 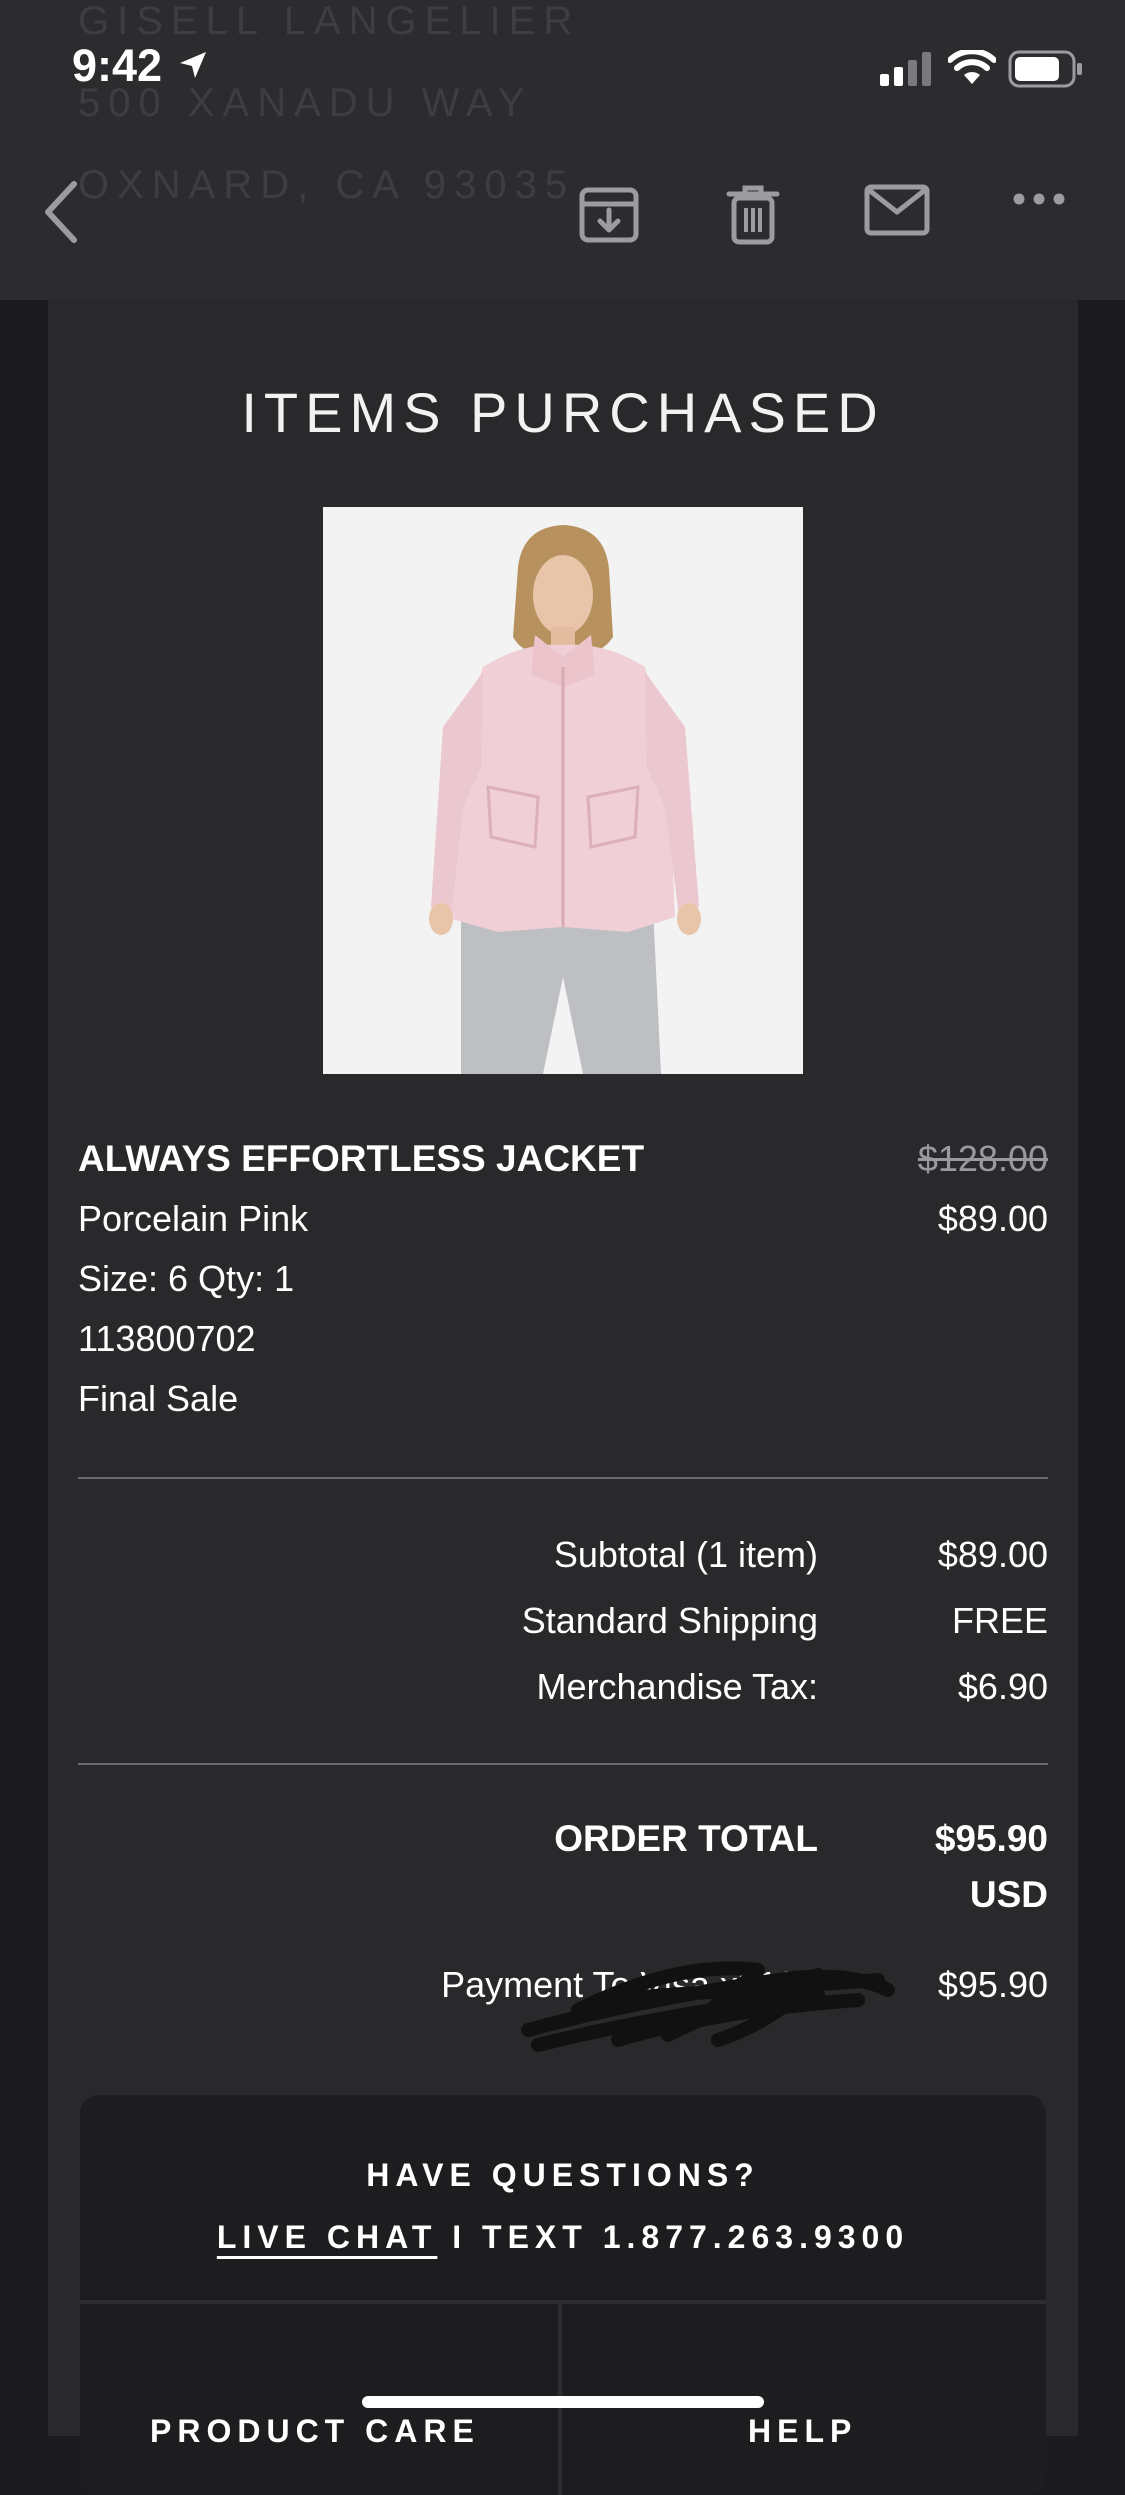 What do you see at coordinates (609, 215) in the screenshot?
I see `archive-icon` at bounding box center [609, 215].